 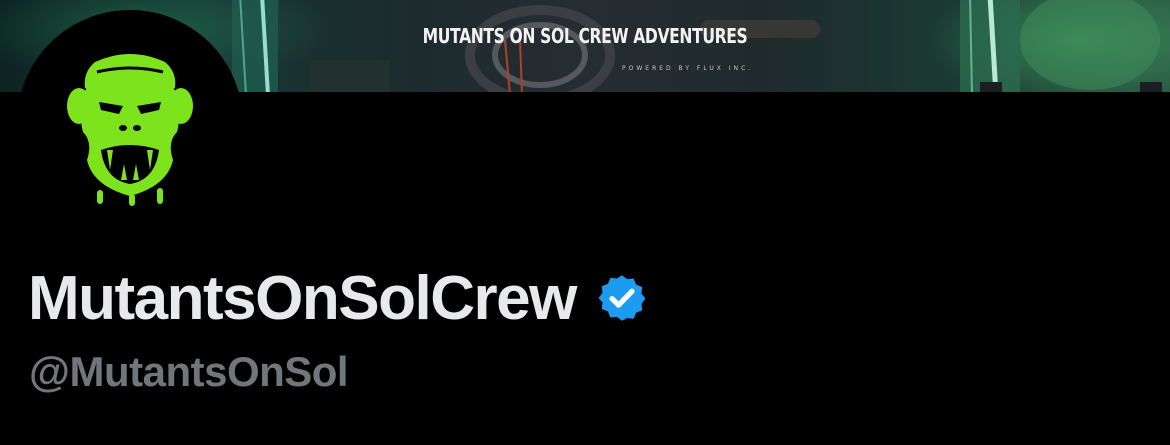 I want to click on display-name: MutantsOnSolCrew, so click(x=302, y=298).